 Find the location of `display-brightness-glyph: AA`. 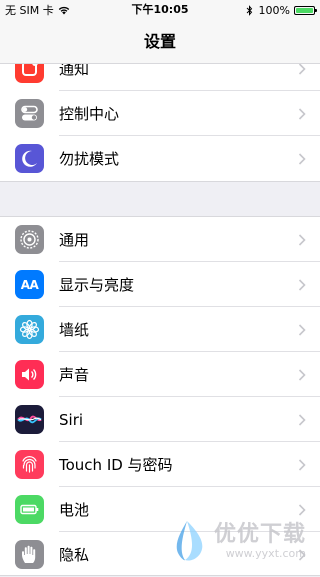

display-brightness-glyph: AA is located at coordinates (29, 284).